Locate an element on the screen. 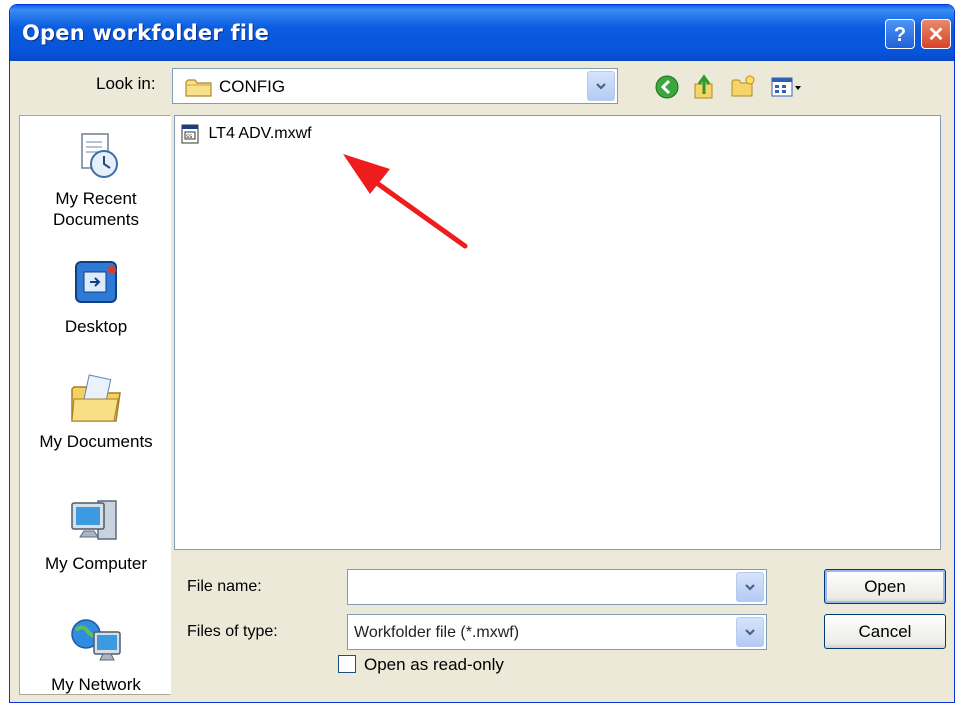  place-desktop: Desktop is located at coordinates (96, 296).